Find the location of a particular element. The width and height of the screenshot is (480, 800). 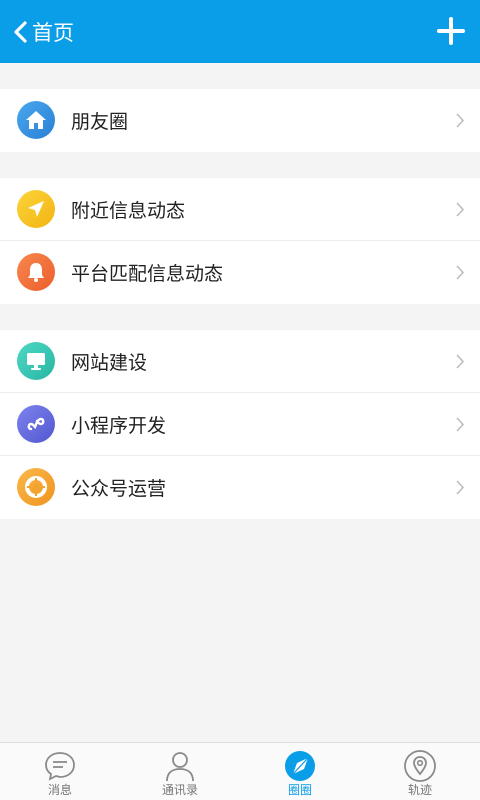

location-arrow-icon is located at coordinates (36, 209).